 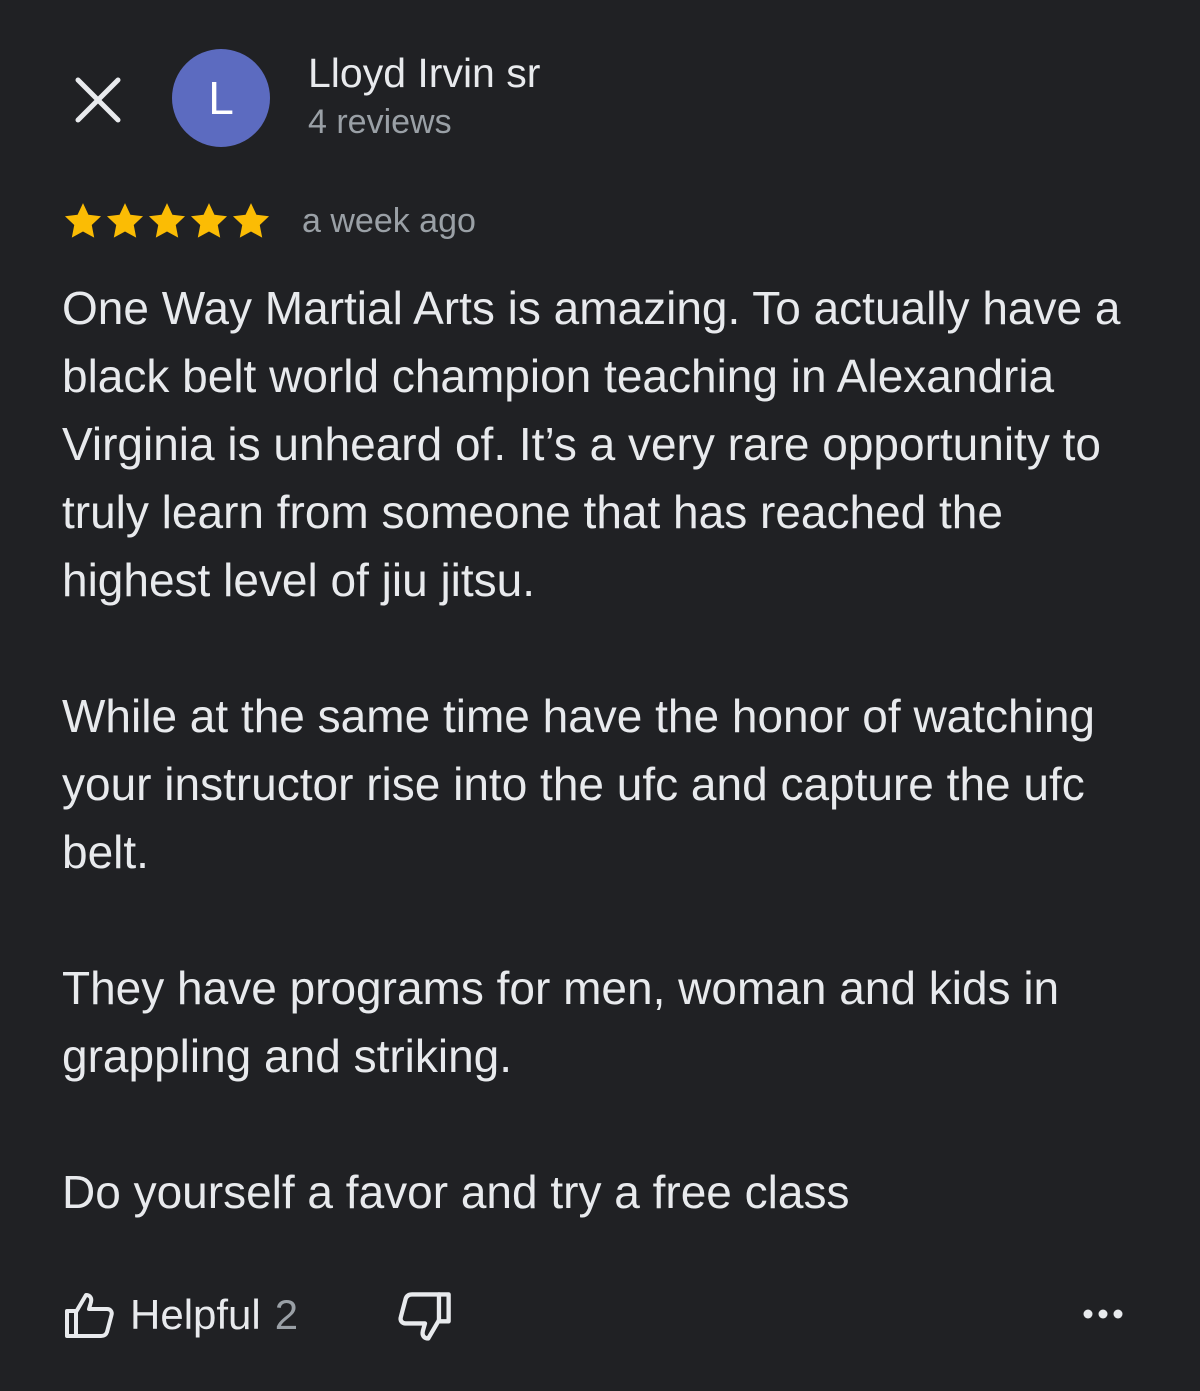 I want to click on more-horizontal-icon, so click(x=1103, y=1314).